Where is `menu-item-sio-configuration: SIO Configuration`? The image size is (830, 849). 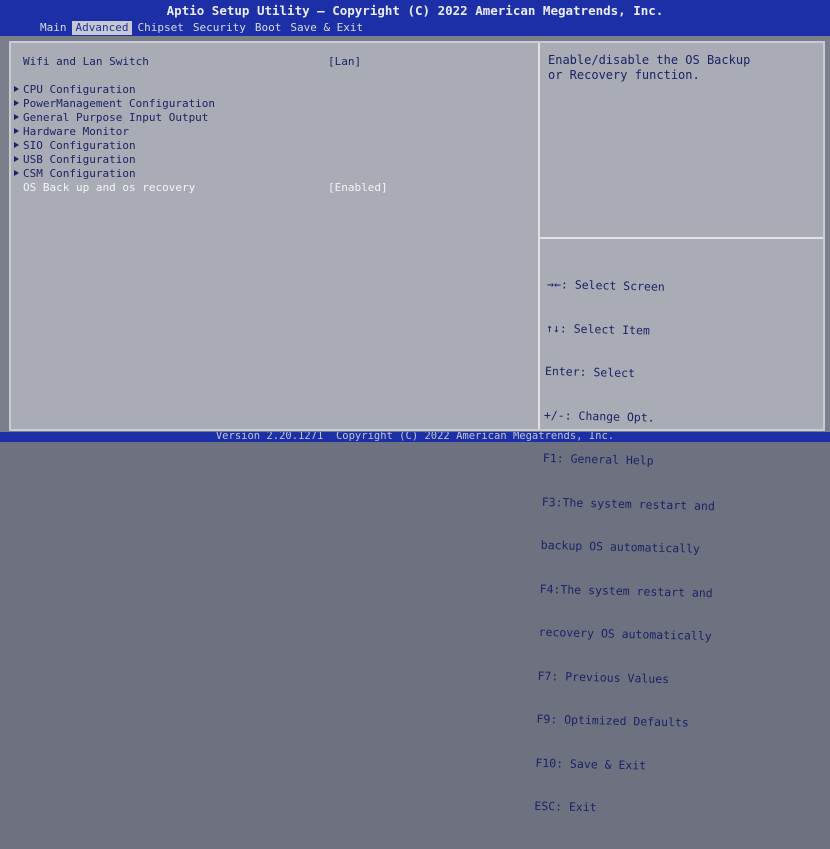
menu-item-sio-configuration: SIO Configuration is located at coordinates (73, 145).